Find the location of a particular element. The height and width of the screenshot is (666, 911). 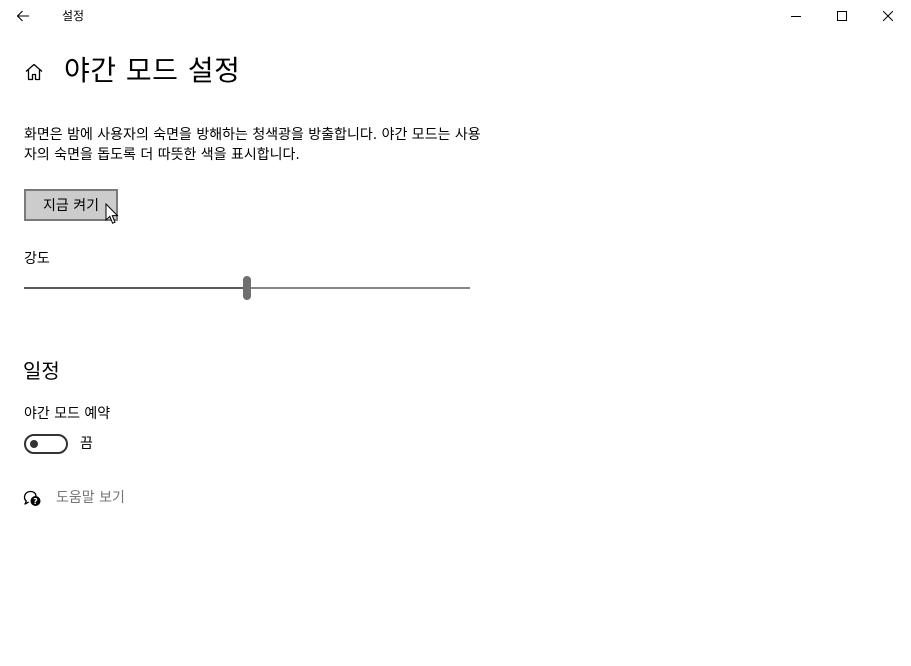

back-arrow-icon is located at coordinates (22, 16).